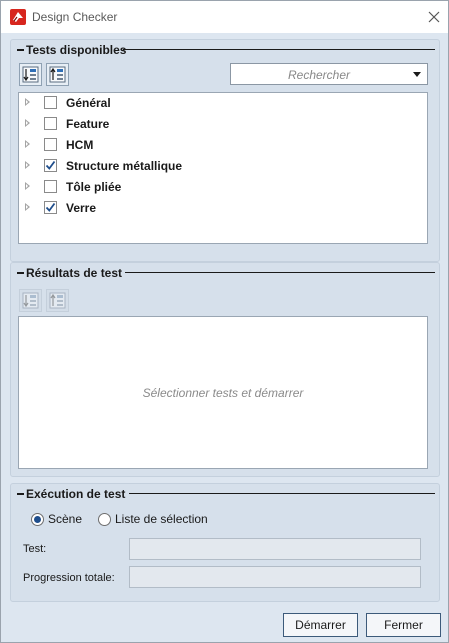 The width and height of the screenshot is (449, 643). Describe the element at coordinates (65, 519) in the screenshot. I see `radio-scene-label: Scène` at that location.